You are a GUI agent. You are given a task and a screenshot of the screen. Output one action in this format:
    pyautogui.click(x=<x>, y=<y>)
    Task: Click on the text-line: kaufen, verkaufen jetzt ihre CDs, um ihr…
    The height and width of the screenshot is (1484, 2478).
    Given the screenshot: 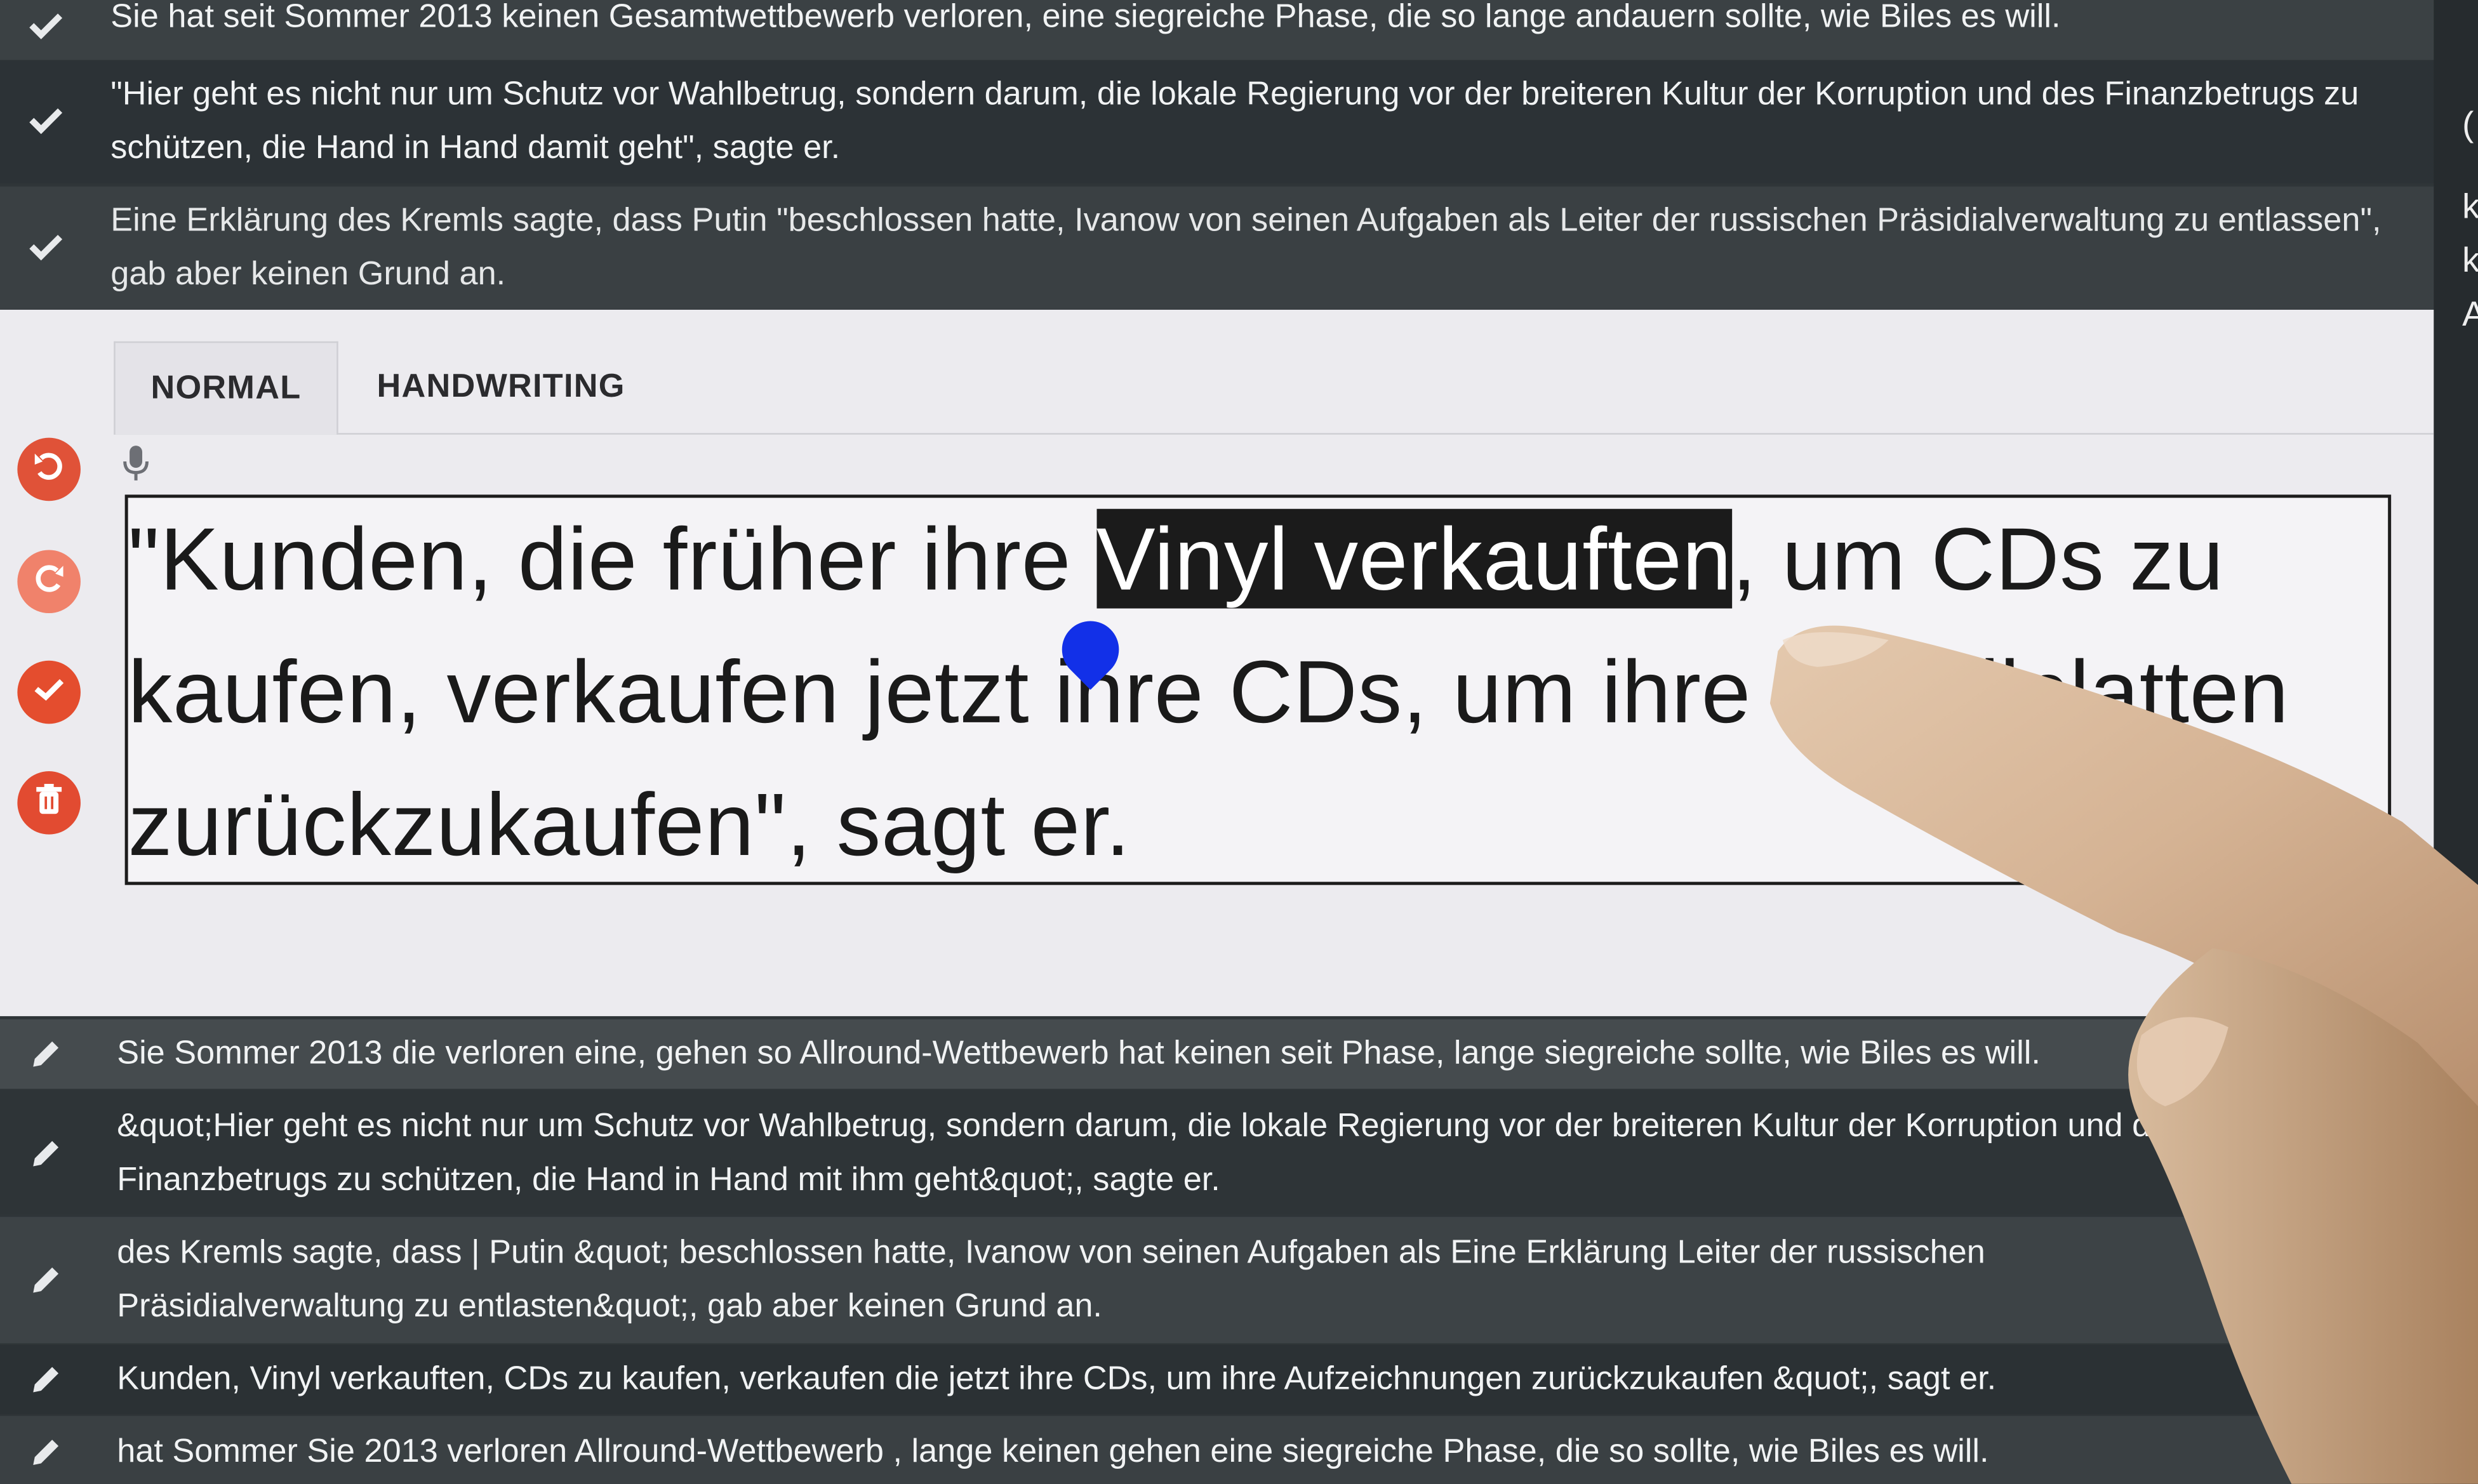 What is the action you would take?
    pyautogui.click(x=1208, y=691)
    